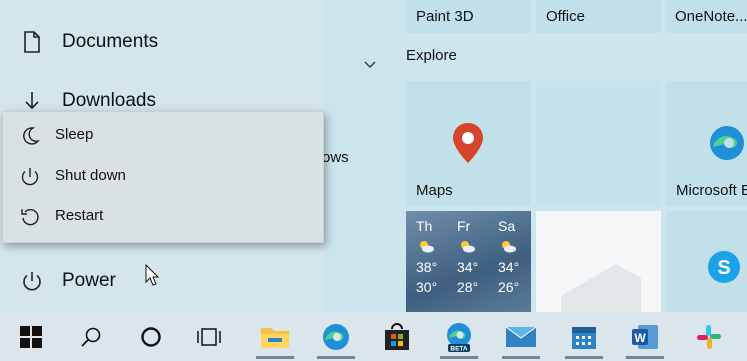 The image size is (747, 361). I want to click on word-icon: W, so click(645, 336).